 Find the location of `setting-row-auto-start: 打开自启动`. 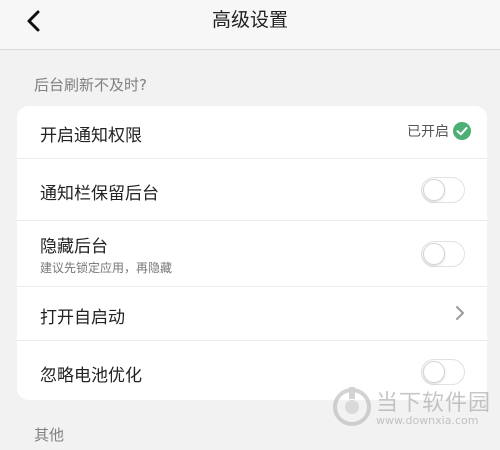

setting-row-auto-start: 打开自启动 is located at coordinates (252, 314).